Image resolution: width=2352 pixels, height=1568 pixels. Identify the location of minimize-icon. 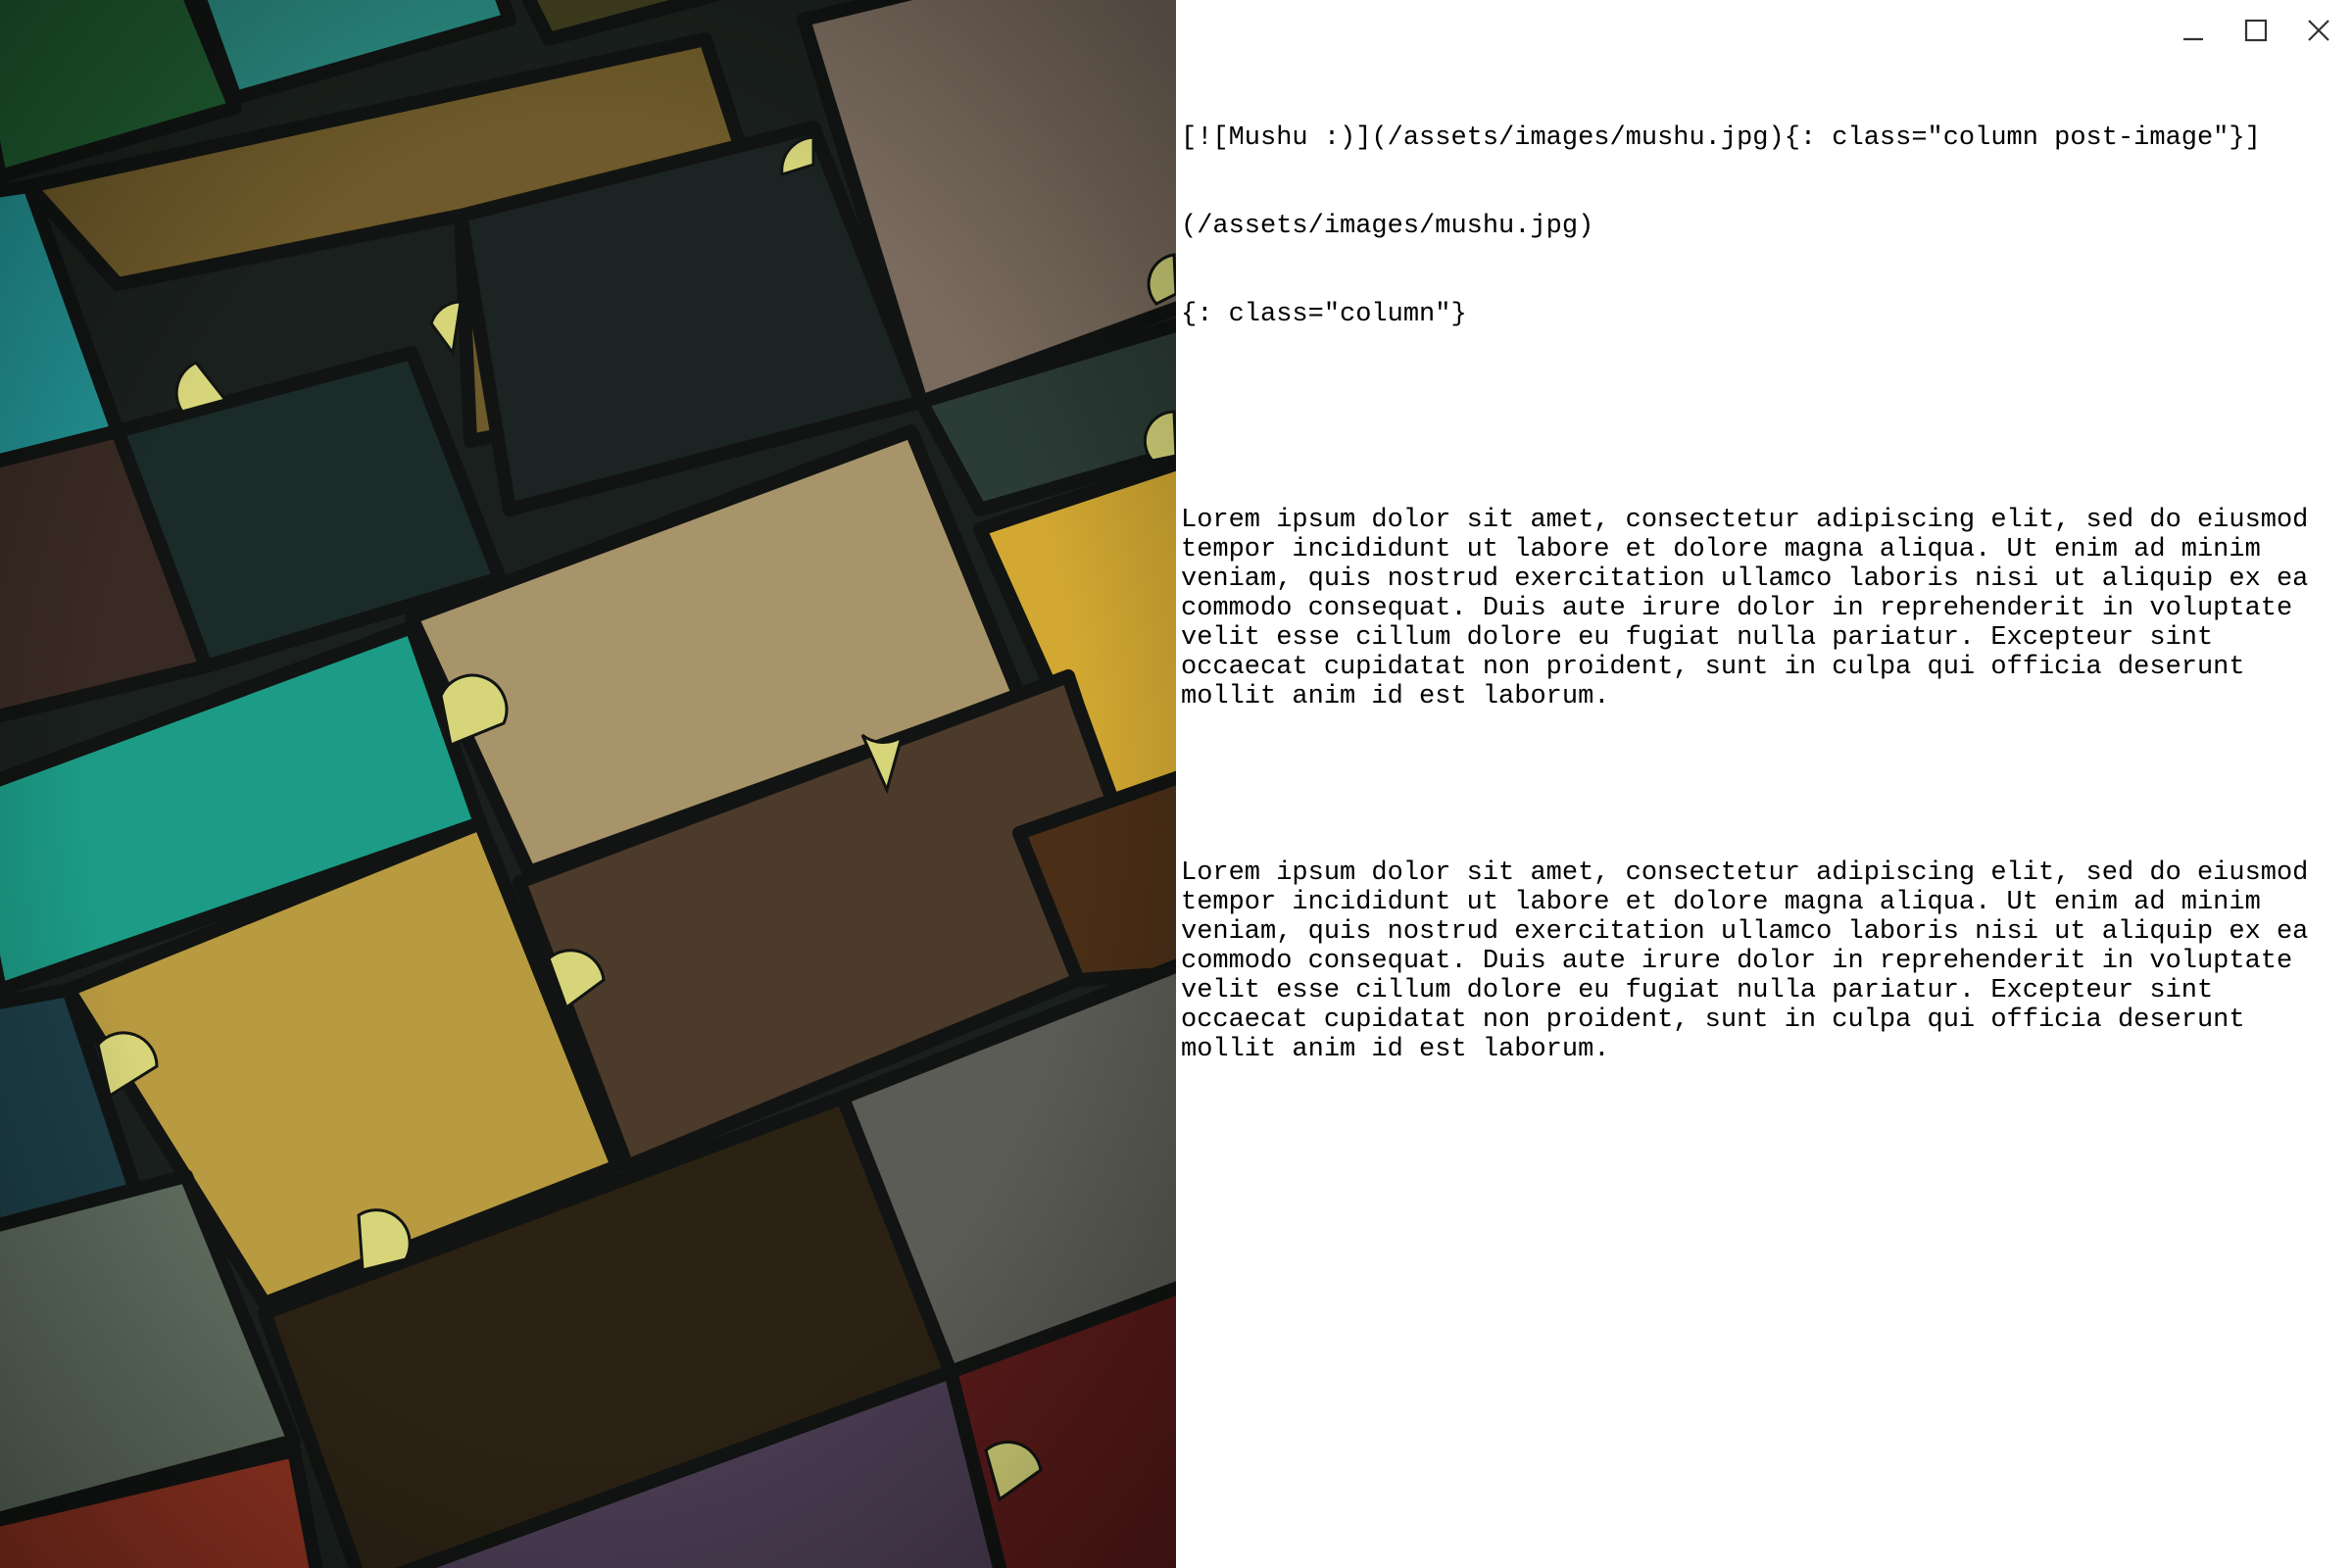
(2193, 30).